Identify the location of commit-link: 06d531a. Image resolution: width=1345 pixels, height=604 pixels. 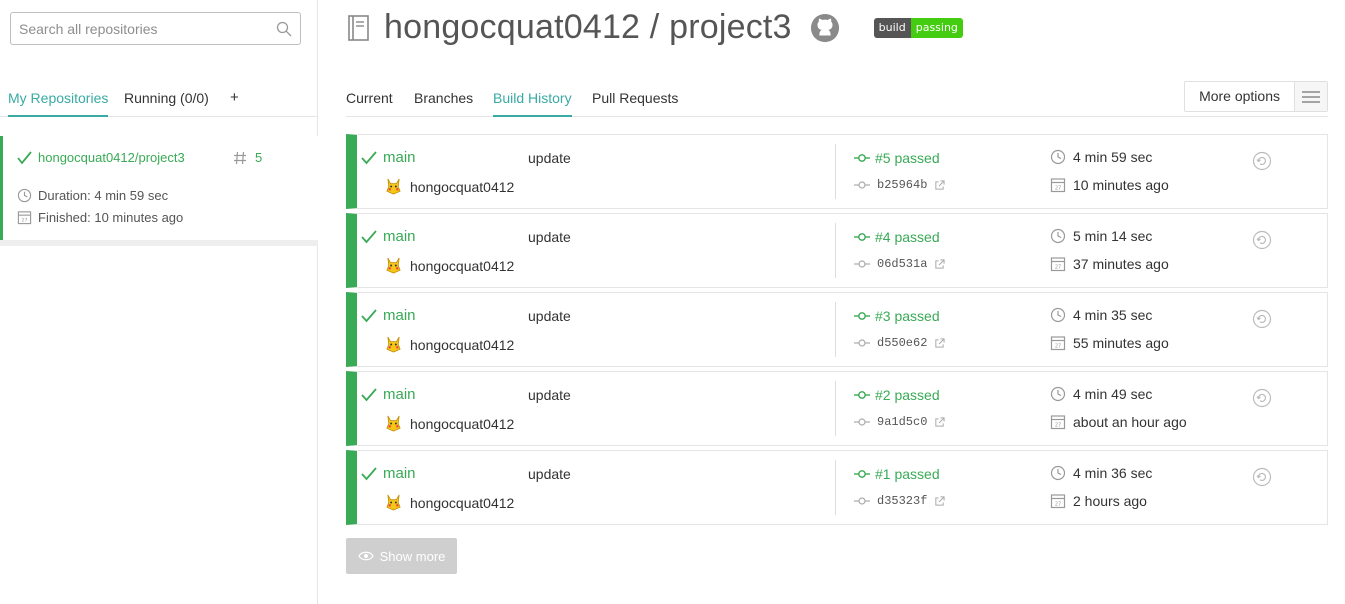
(900, 264).